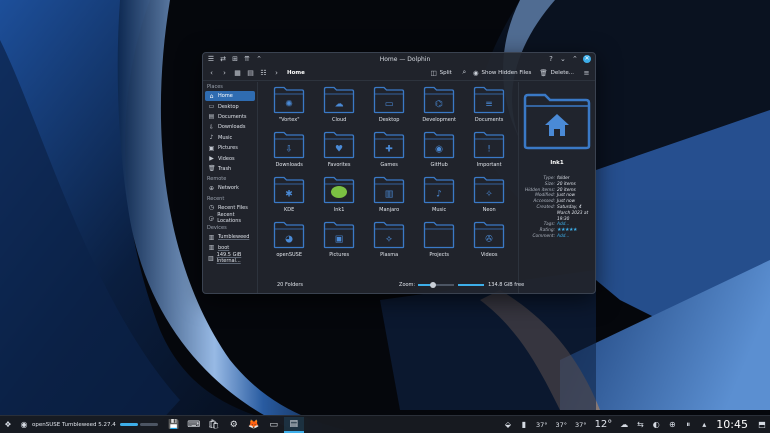  Describe the element at coordinates (230, 237) in the screenshot. I see `sidebar-item-tumbleweed: ▥ Tumbleweed` at that location.